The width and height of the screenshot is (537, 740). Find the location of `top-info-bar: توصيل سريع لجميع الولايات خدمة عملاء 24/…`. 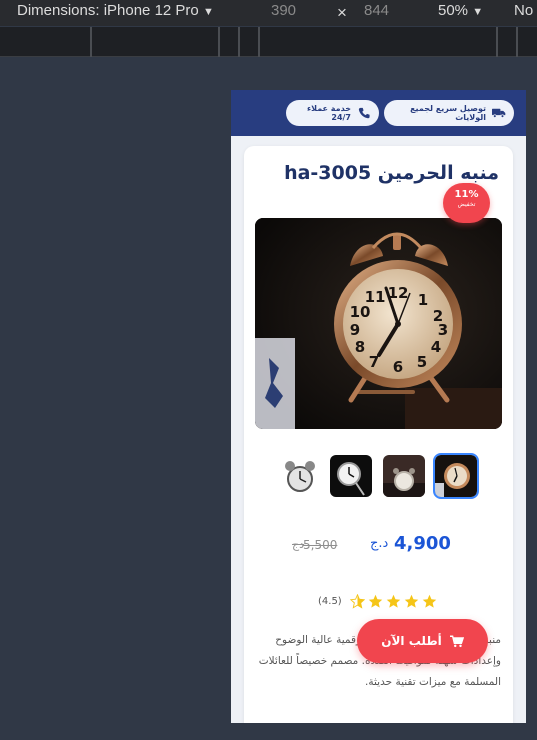

top-info-bar: توصيل سريع لجميع الولايات خدمة عملاء 24/… is located at coordinates (378, 113).